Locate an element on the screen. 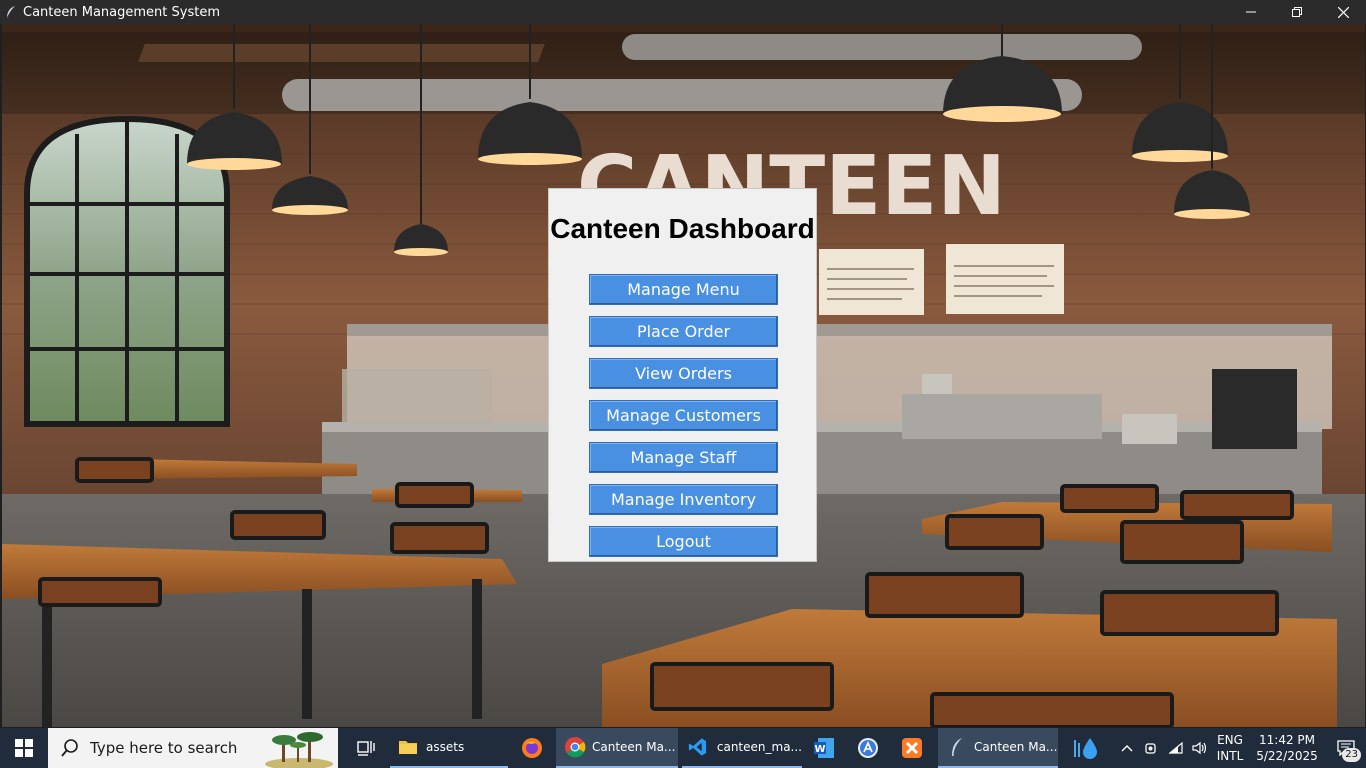 The height and width of the screenshot is (768, 1366). keyboard-layout: INTL is located at coordinates (1230, 756).